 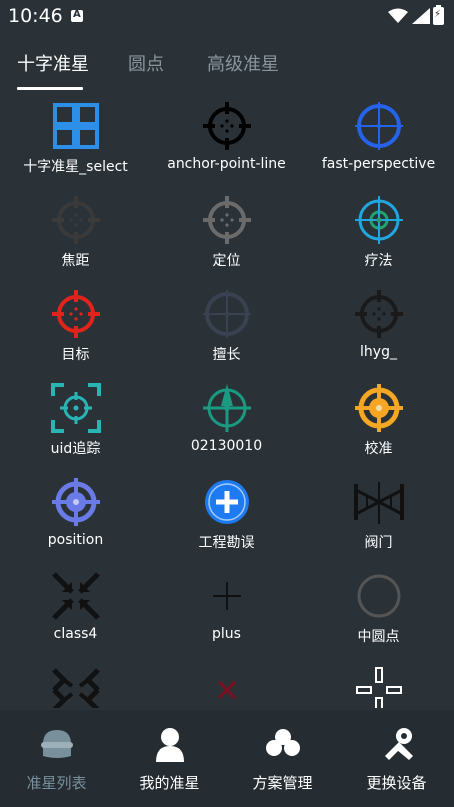 I want to click on crosshair-label: plus, so click(x=226, y=634).